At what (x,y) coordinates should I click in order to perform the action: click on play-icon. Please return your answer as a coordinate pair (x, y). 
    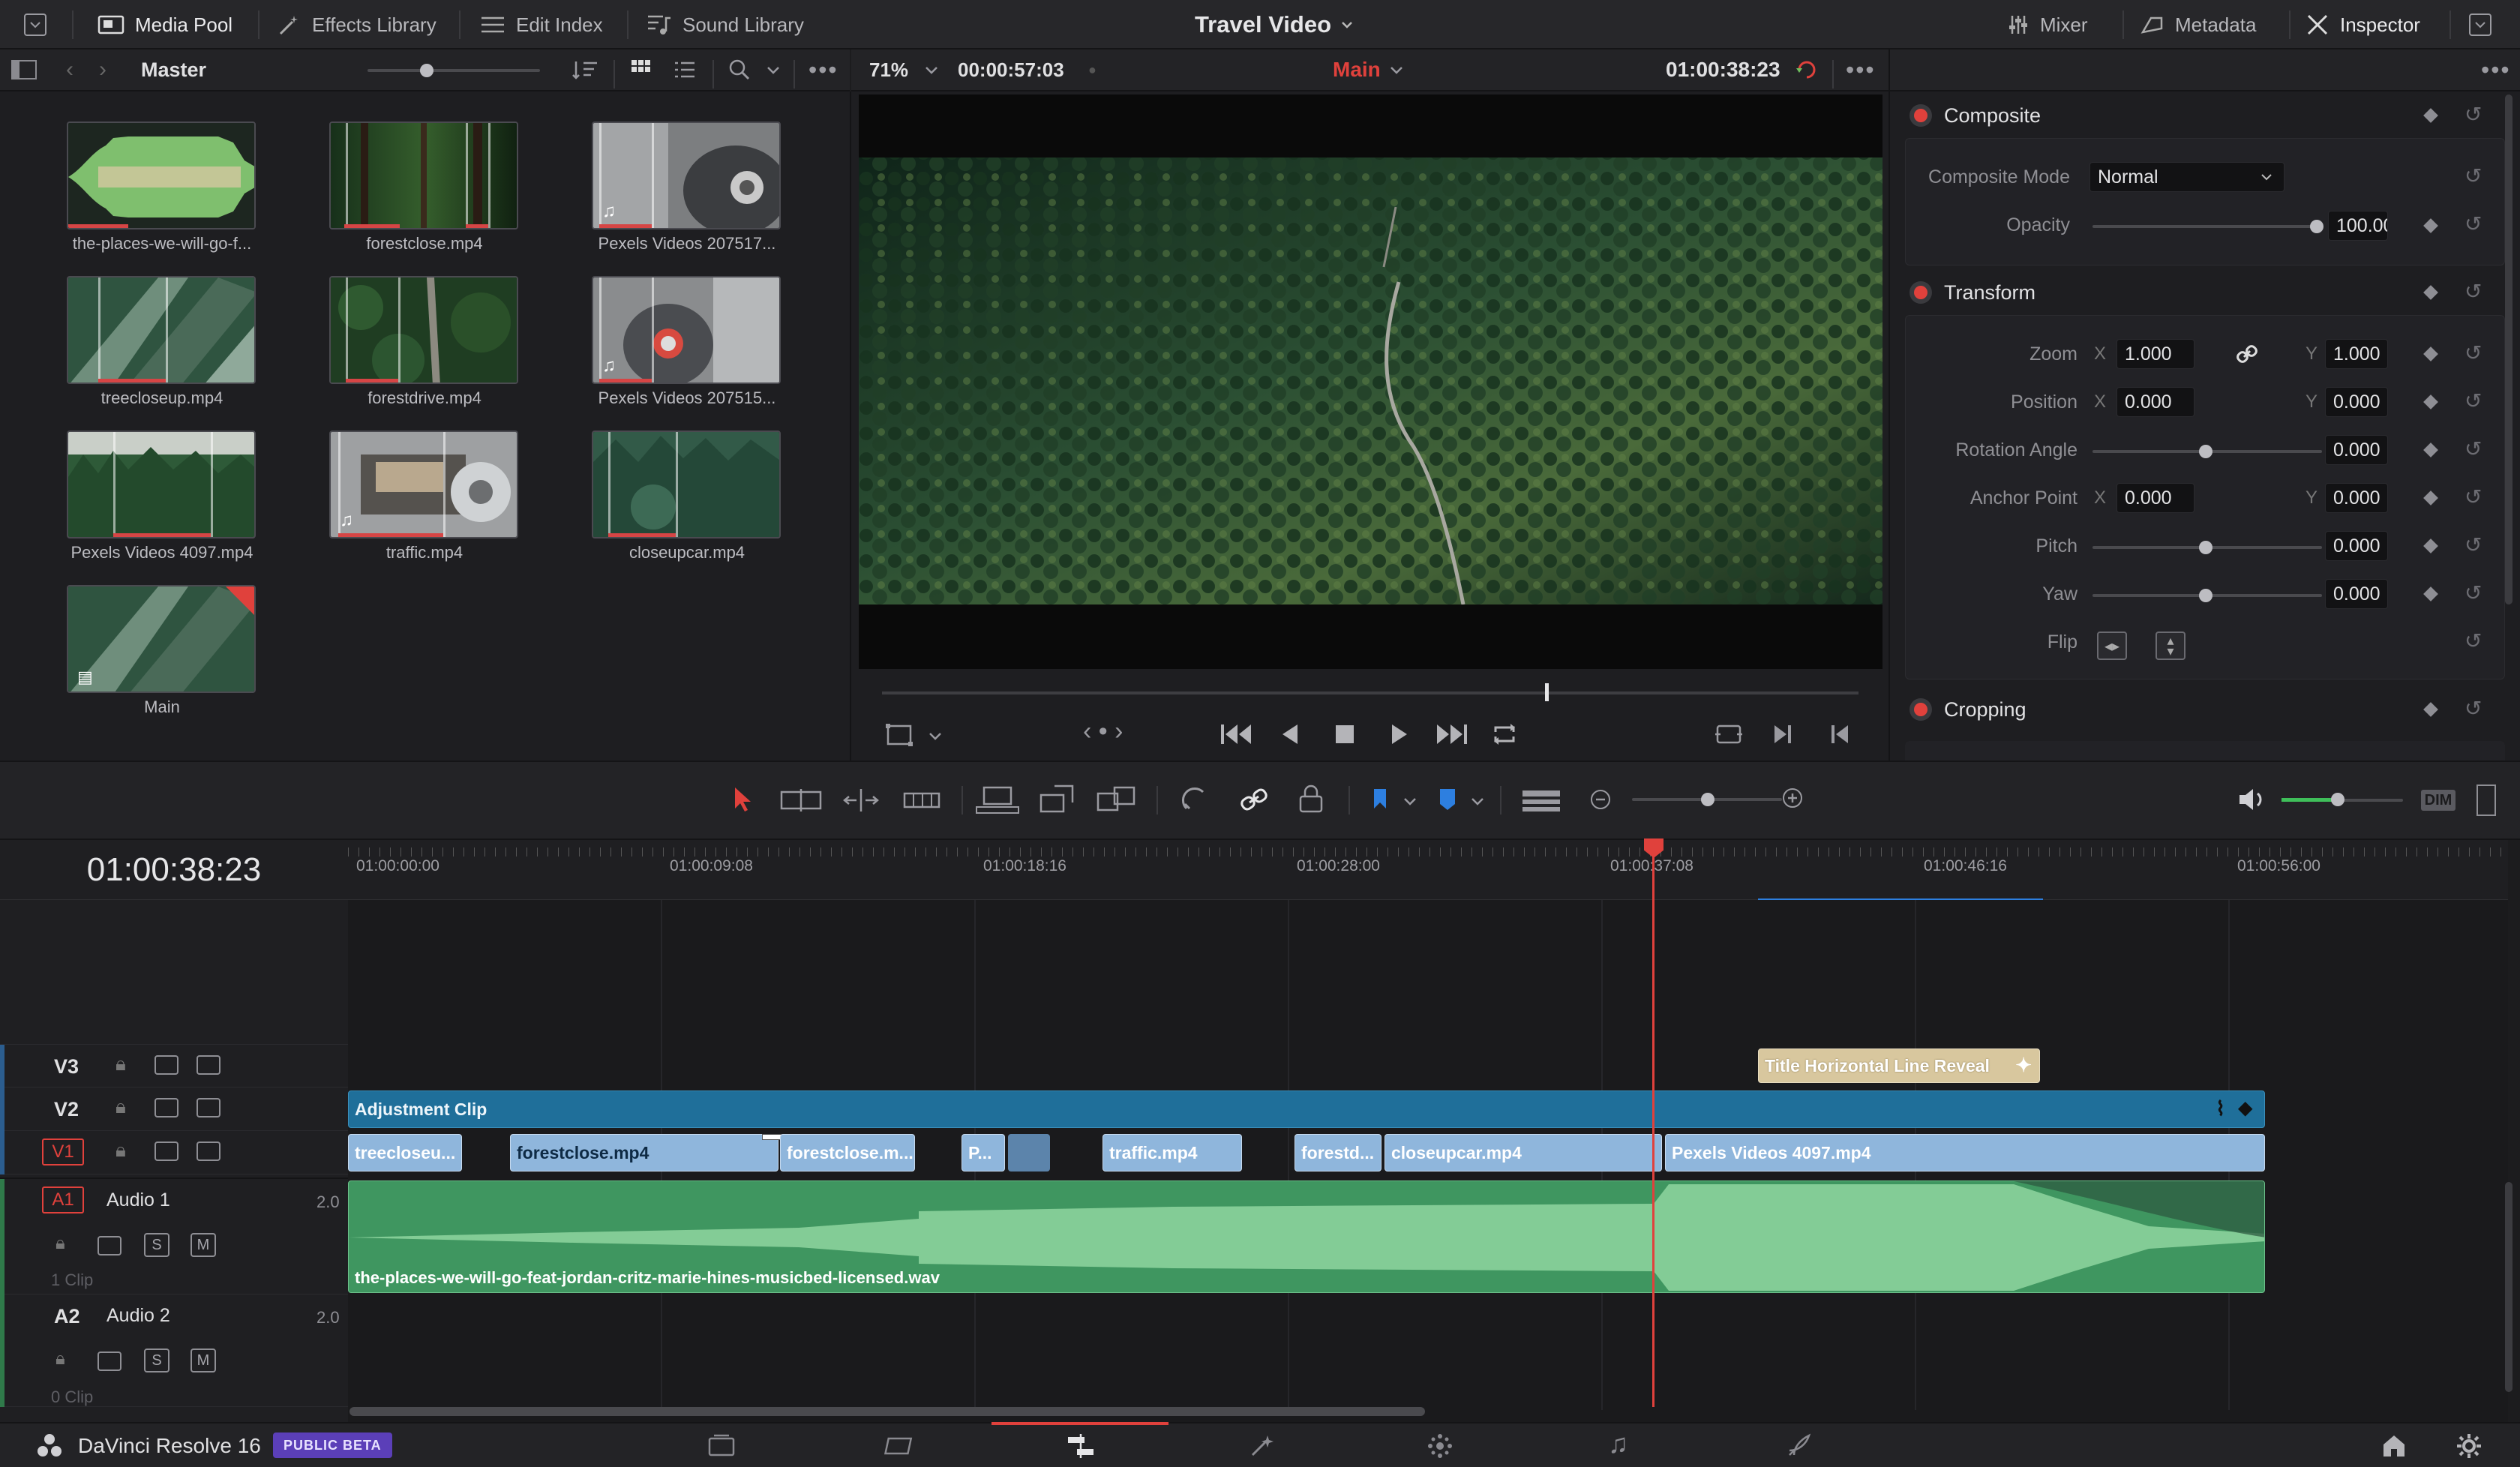
    Looking at the image, I should click on (1399, 734).